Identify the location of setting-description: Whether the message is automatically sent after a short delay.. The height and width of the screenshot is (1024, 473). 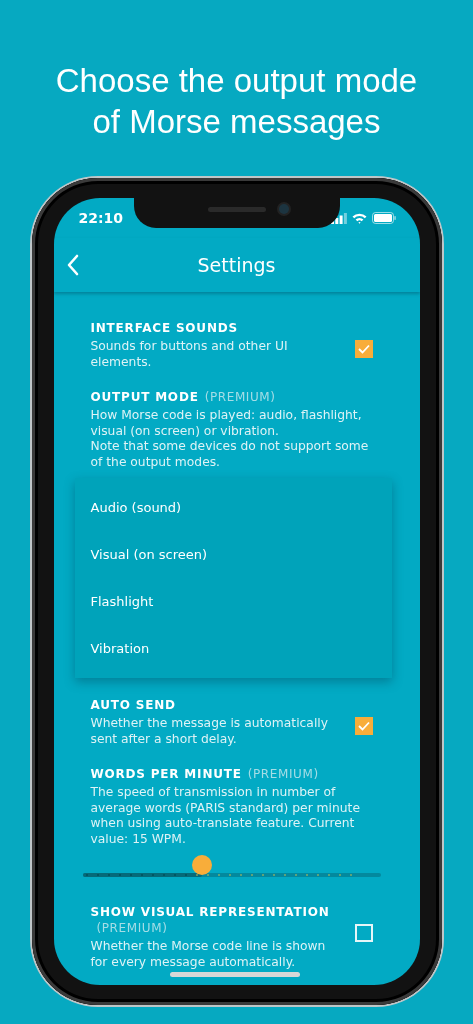
(209, 731).